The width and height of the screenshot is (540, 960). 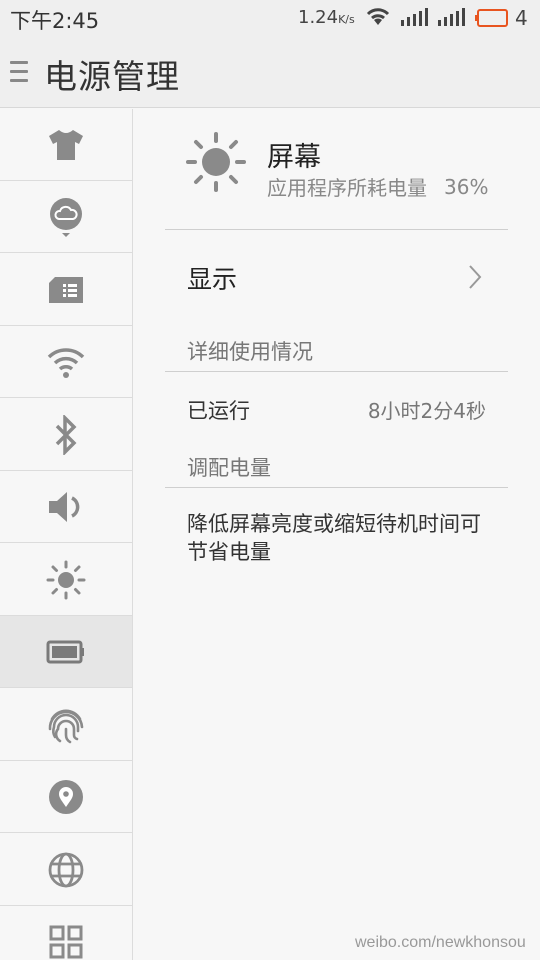 I want to click on theme-shirt-icon, so click(x=66, y=144).